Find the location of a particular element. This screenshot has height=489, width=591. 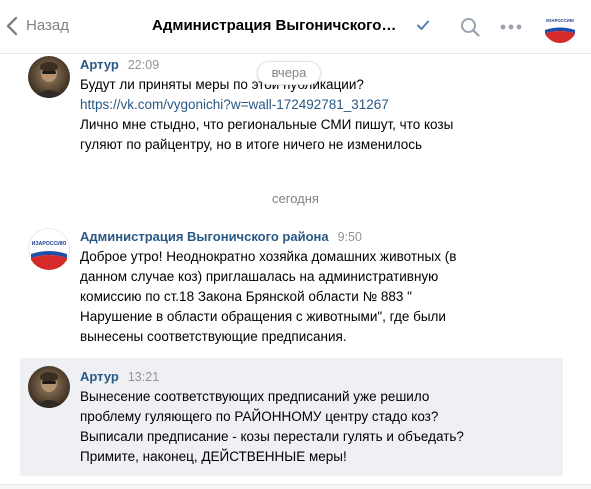

more-horizontal-icon is located at coordinates (511, 27).